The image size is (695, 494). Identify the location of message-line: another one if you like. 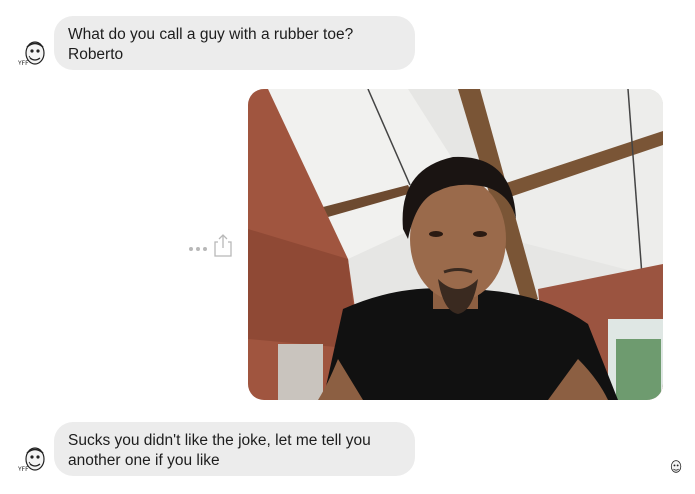
(144, 460).